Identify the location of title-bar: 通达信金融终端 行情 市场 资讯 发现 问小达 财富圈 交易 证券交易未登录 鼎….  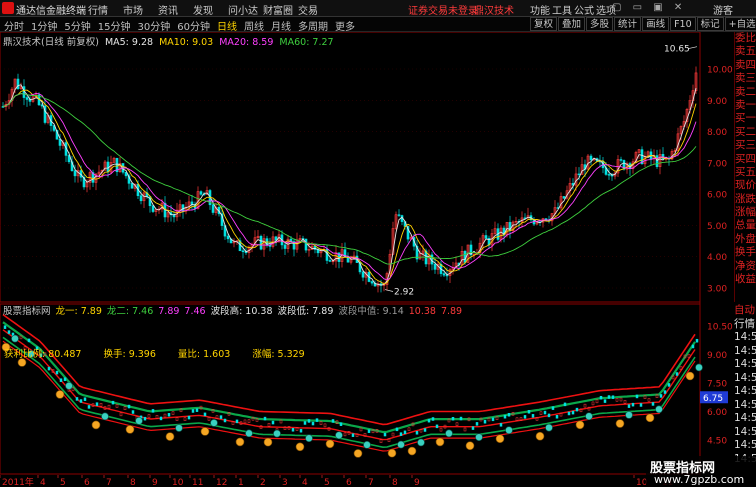
(378, 8).